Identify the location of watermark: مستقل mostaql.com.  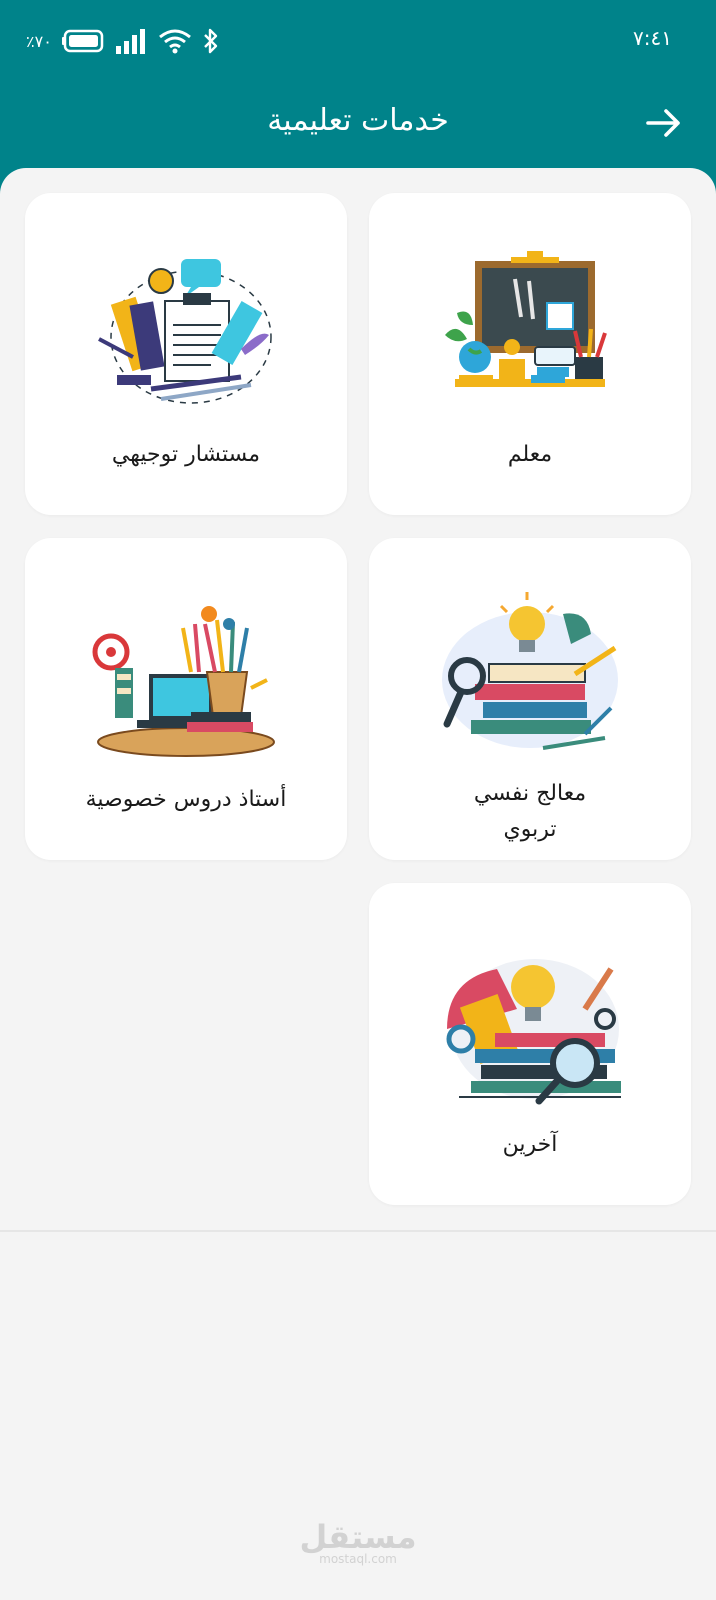
(358, 1543).